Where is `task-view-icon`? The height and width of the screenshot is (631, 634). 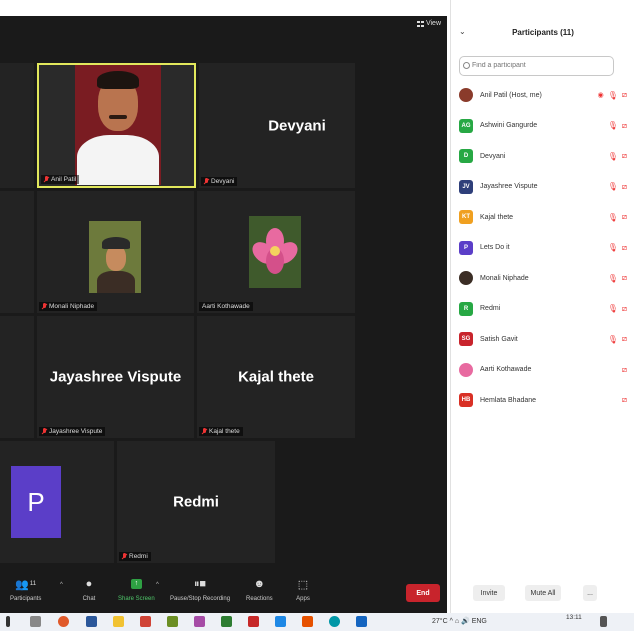 task-view-icon is located at coordinates (35, 621).